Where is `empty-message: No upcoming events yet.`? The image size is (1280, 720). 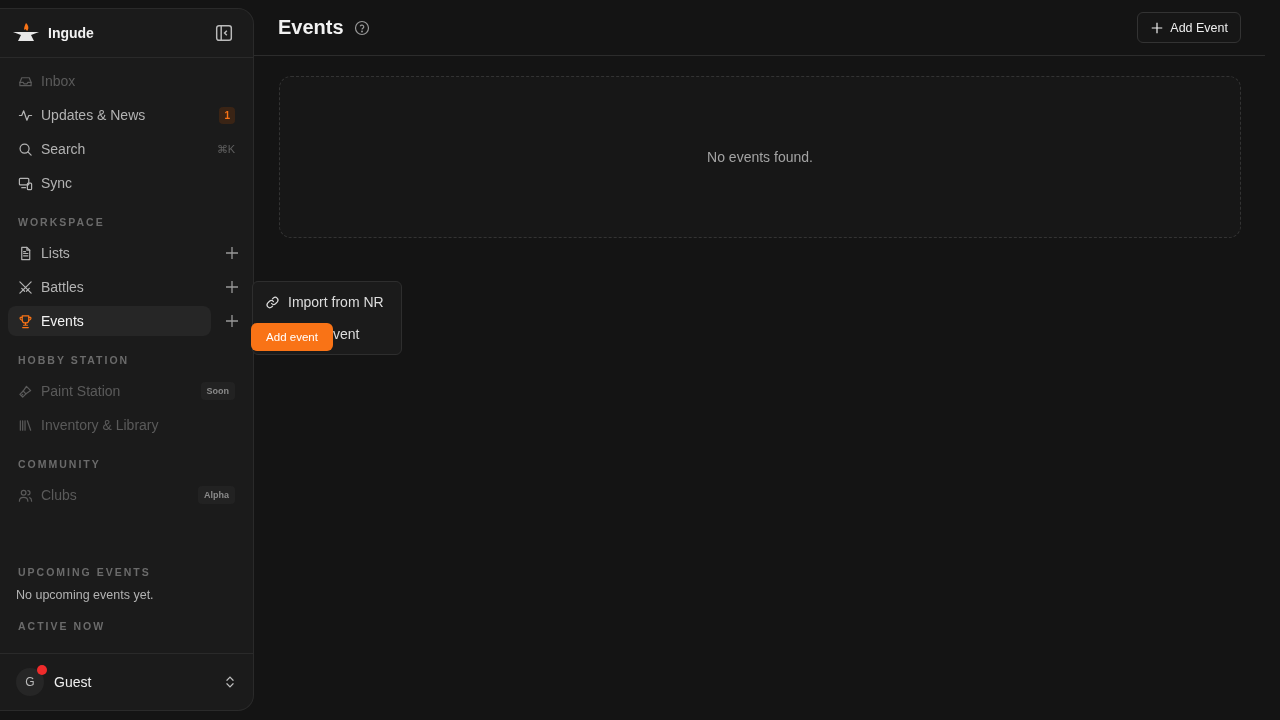
empty-message: No upcoming events yet. is located at coordinates (85, 596).